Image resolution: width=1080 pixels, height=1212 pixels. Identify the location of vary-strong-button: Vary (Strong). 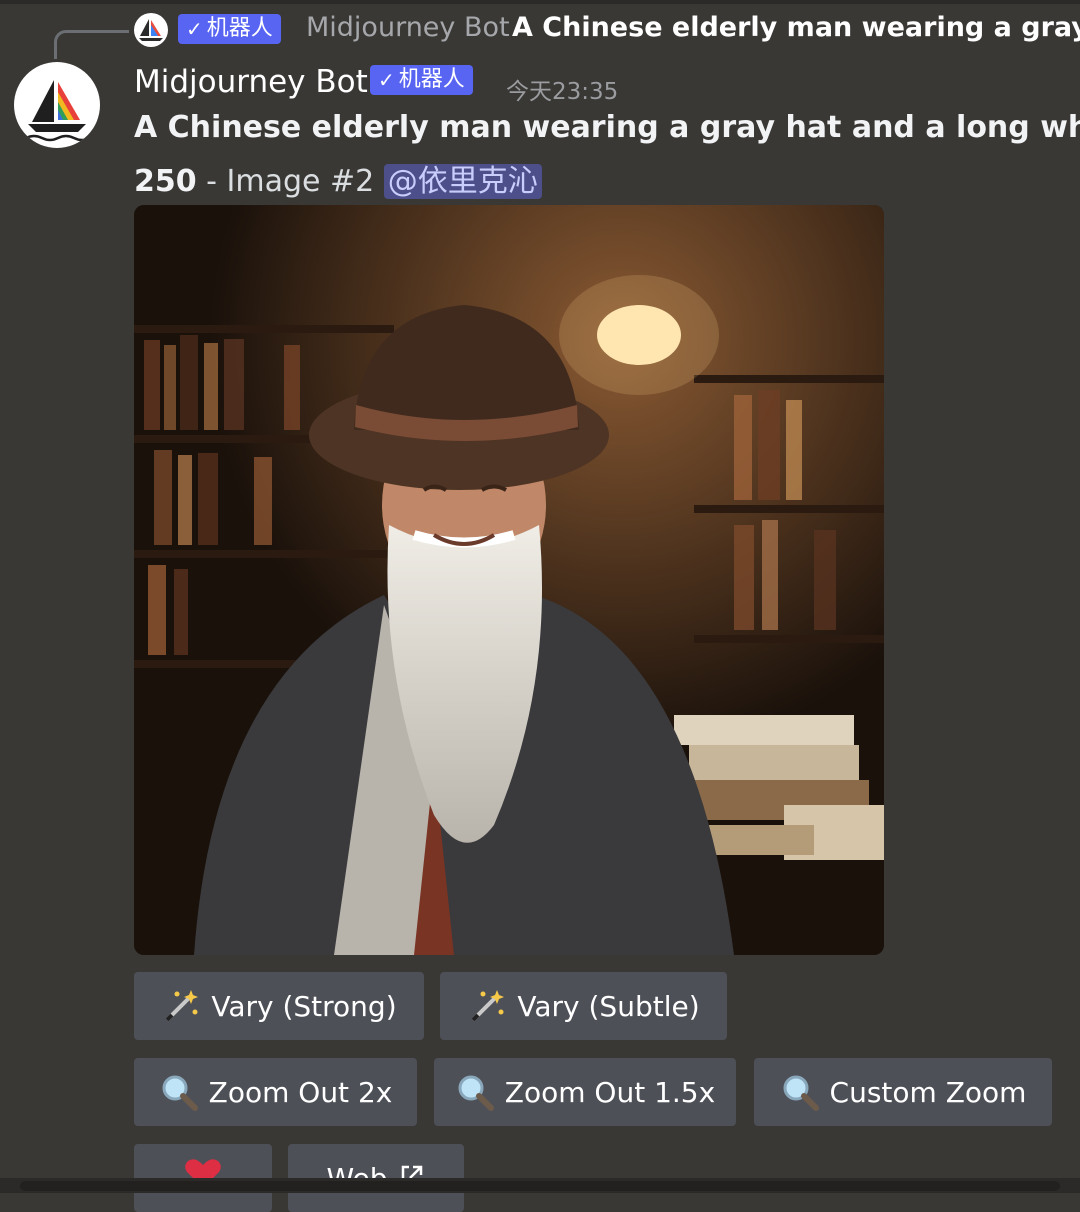
(279, 1006).